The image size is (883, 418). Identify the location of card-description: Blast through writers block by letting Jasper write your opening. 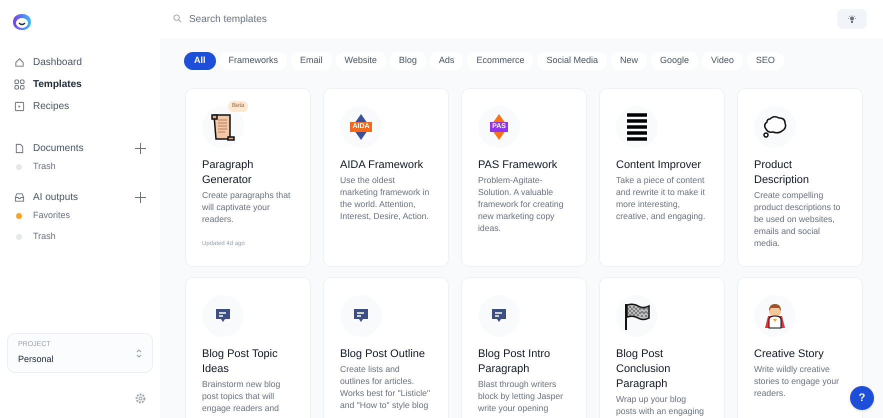
(521, 396).